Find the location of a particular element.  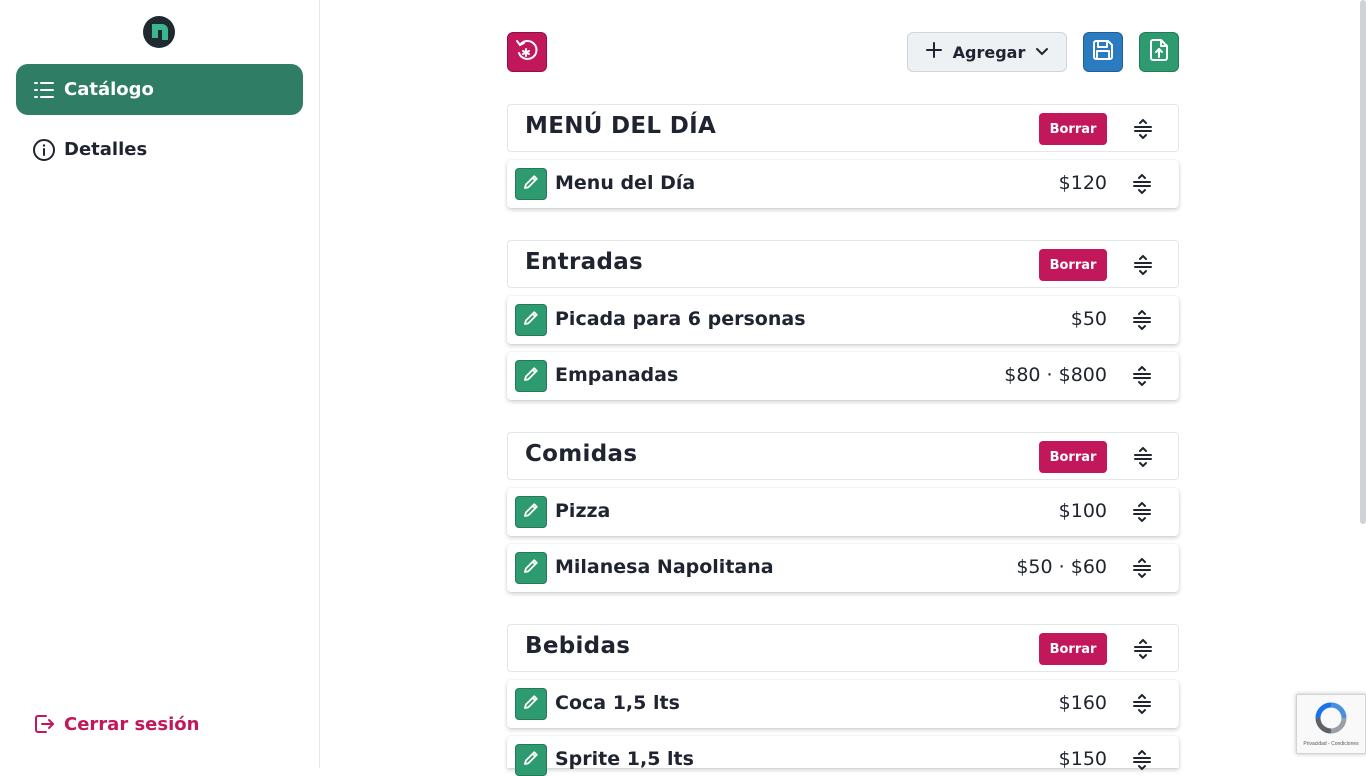

item-name: Coca 1,5 lts is located at coordinates (617, 703).